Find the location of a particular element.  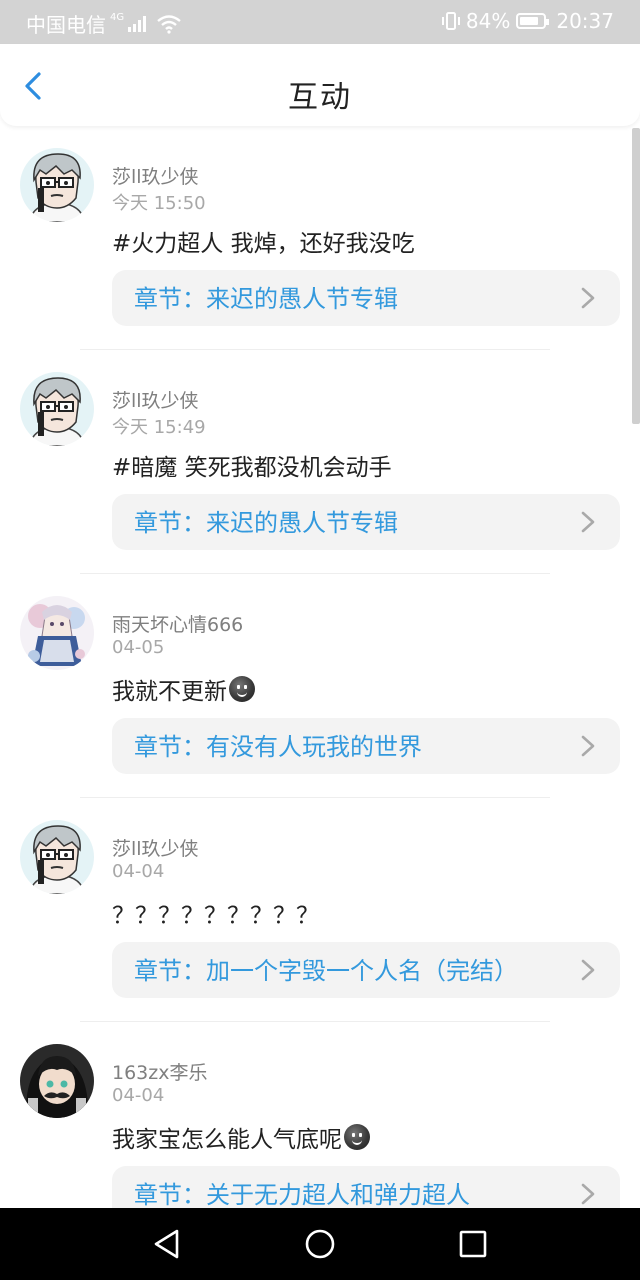

status-right: 84% 20:37 is located at coordinates (527, 21).